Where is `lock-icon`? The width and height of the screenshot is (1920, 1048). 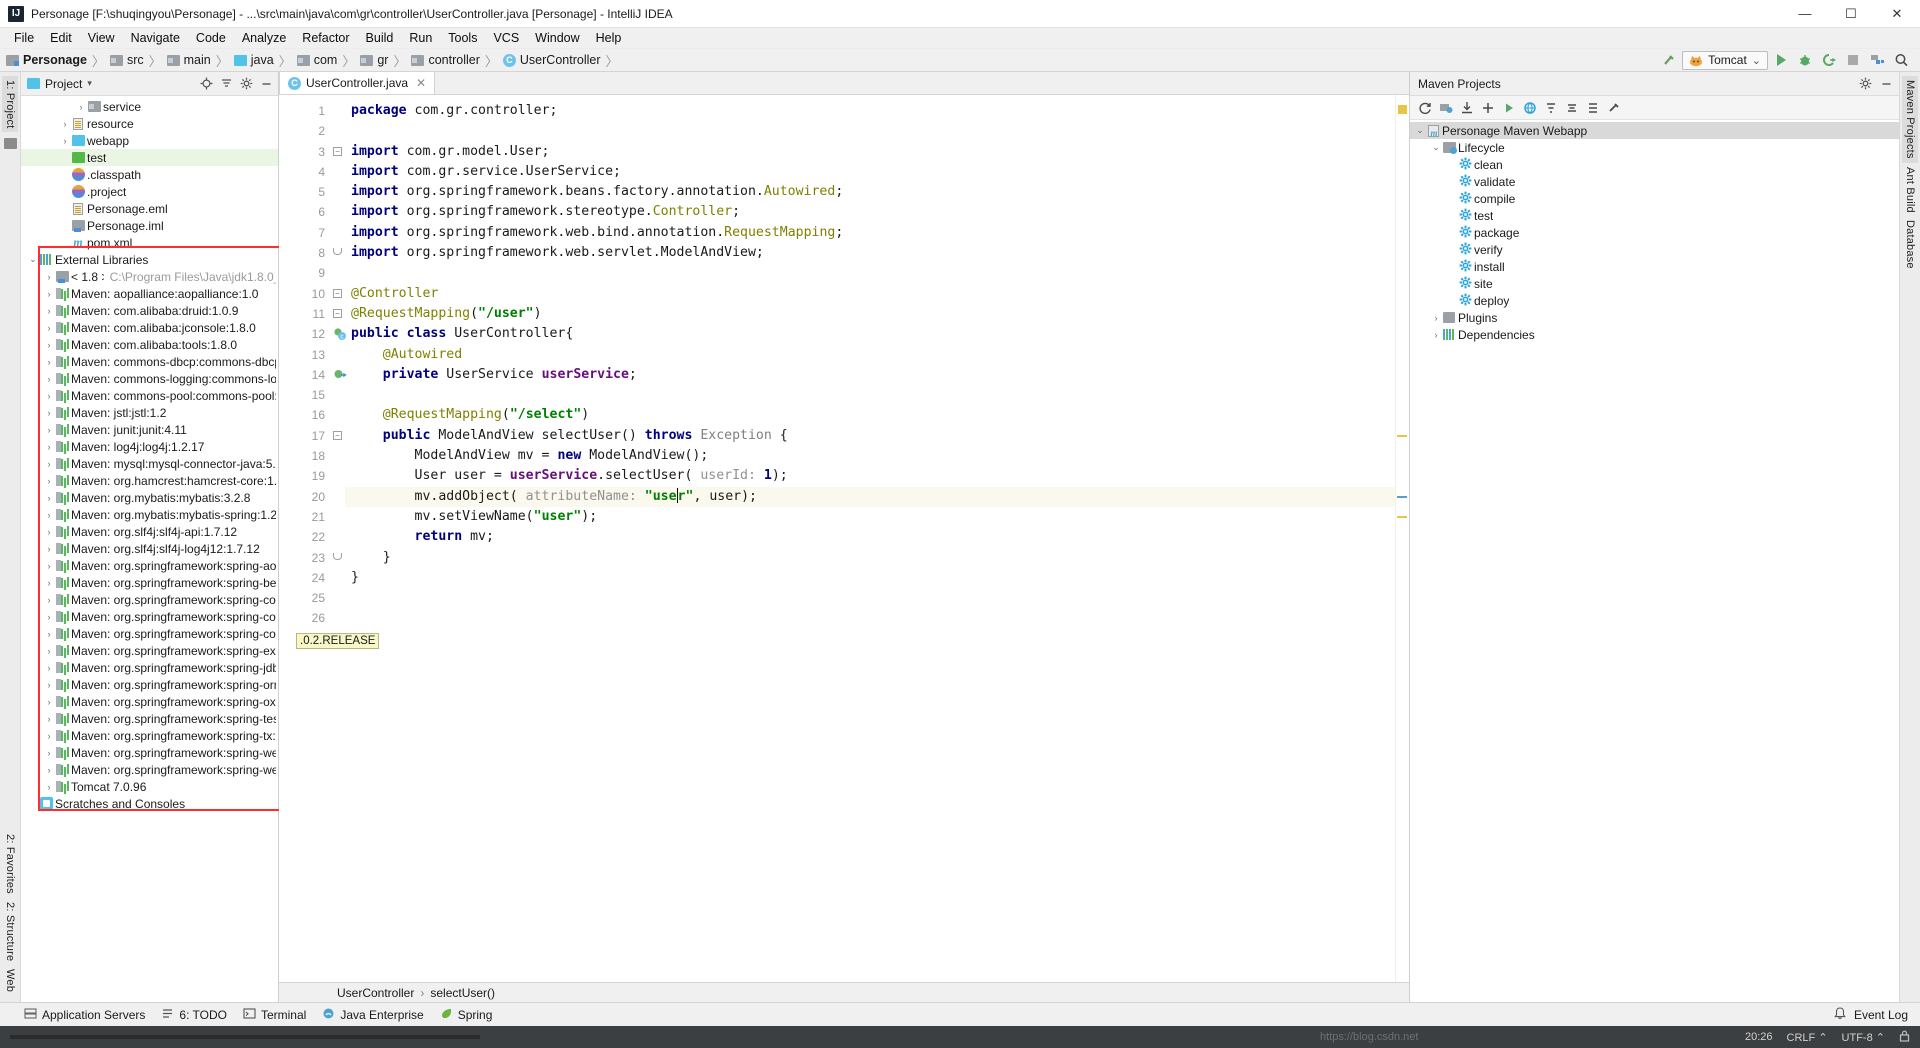
lock-icon is located at coordinates (1904, 1037).